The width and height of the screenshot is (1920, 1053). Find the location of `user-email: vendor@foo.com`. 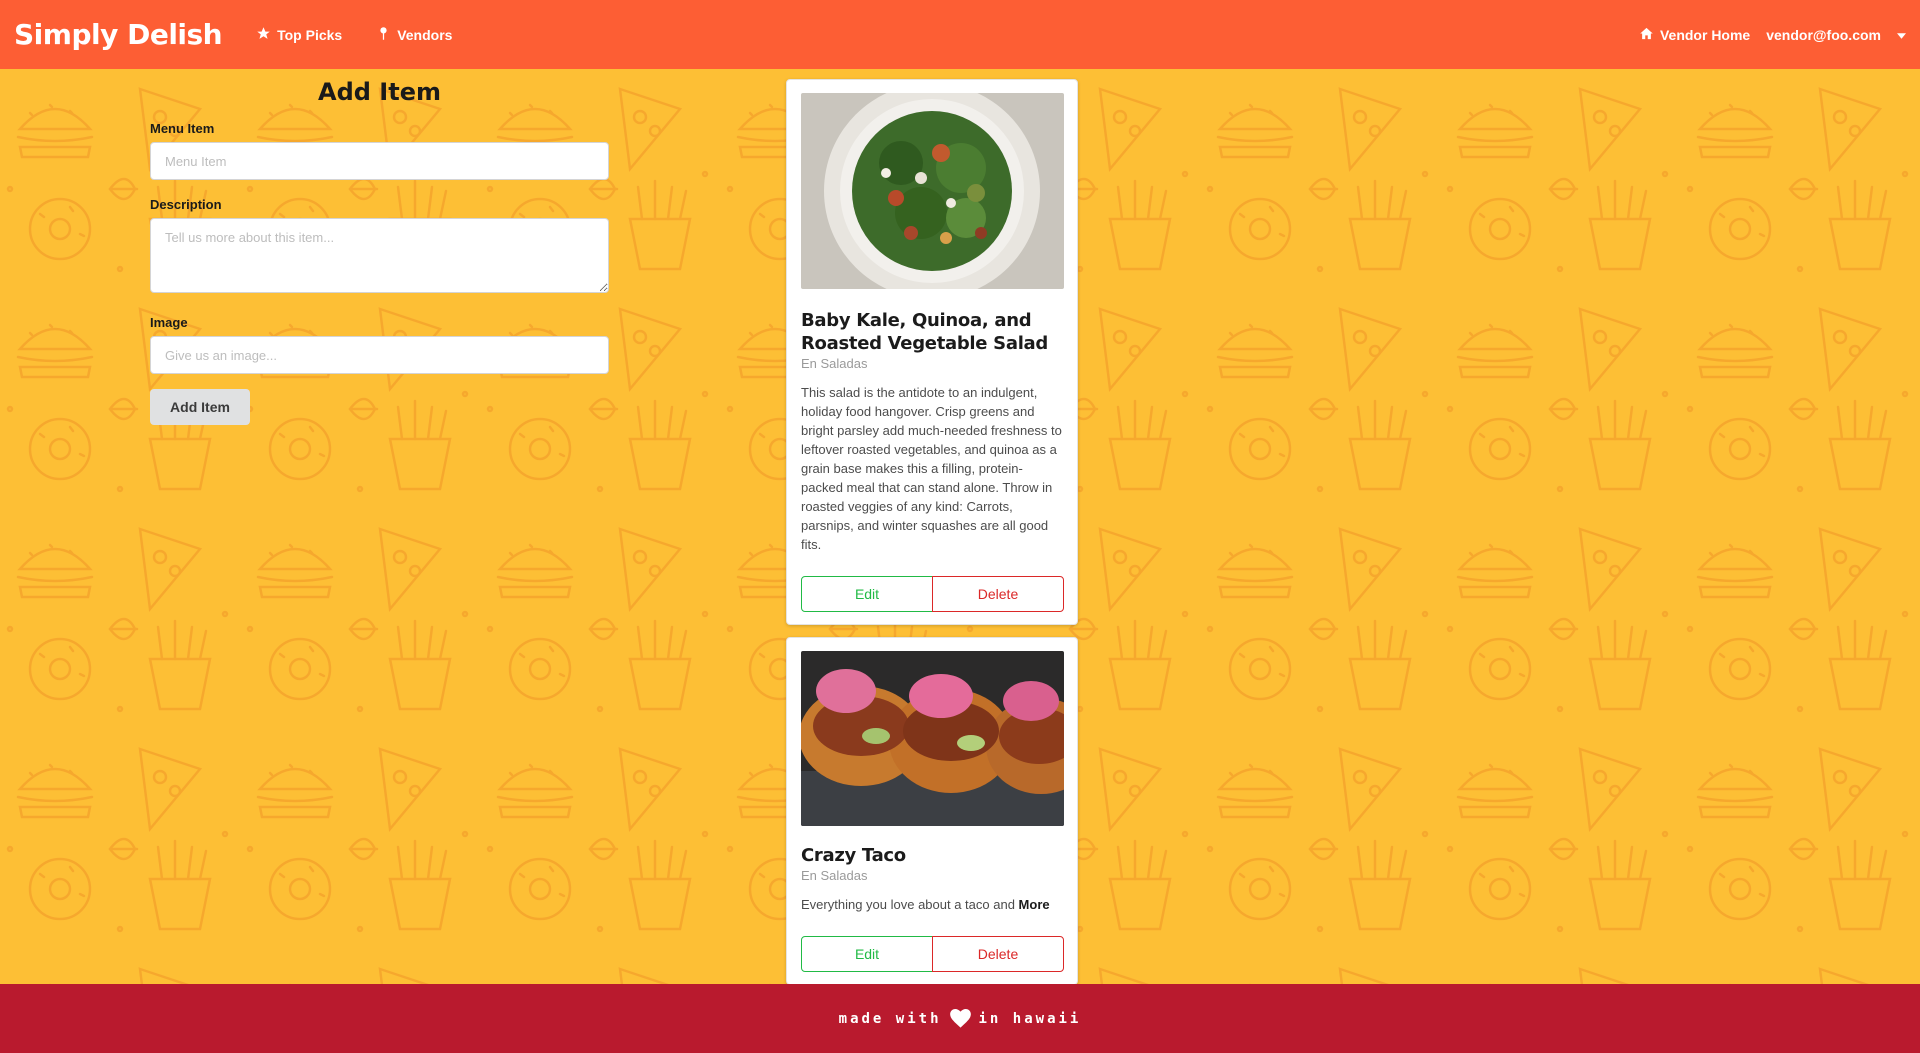

user-email: vendor@foo.com is located at coordinates (1823, 34).